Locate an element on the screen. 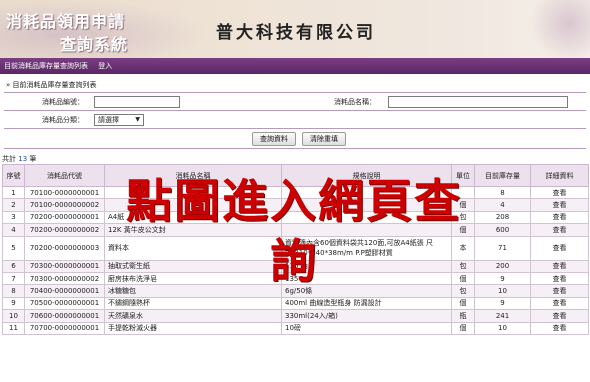 The width and height of the screenshot is (590, 382). header-detail: 詳細資料 is located at coordinates (559, 175).